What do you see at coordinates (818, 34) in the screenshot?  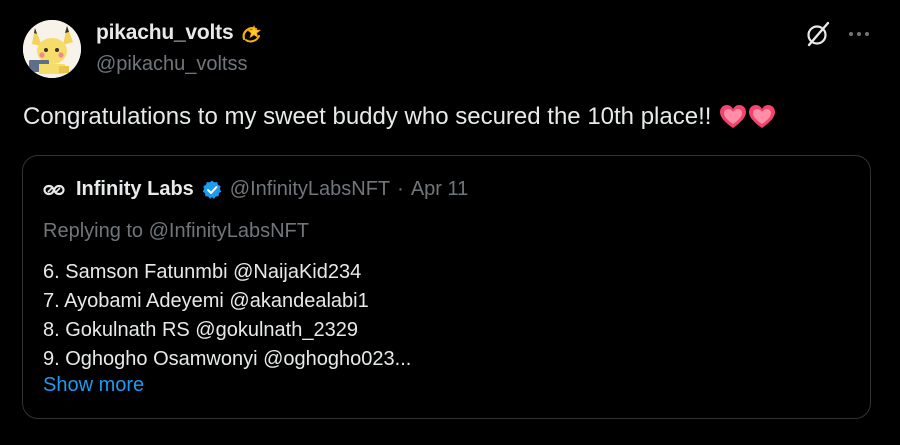 I see `grok-slash-icon` at bounding box center [818, 34].